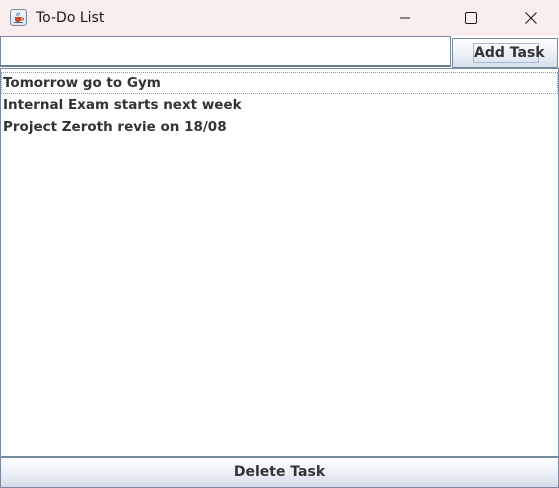 This screenshot has height=488, width=559. Describe the element at coordinates (279, 83) in the screenshot. I see `list-item: Tomorrow go to Gym` at that location.